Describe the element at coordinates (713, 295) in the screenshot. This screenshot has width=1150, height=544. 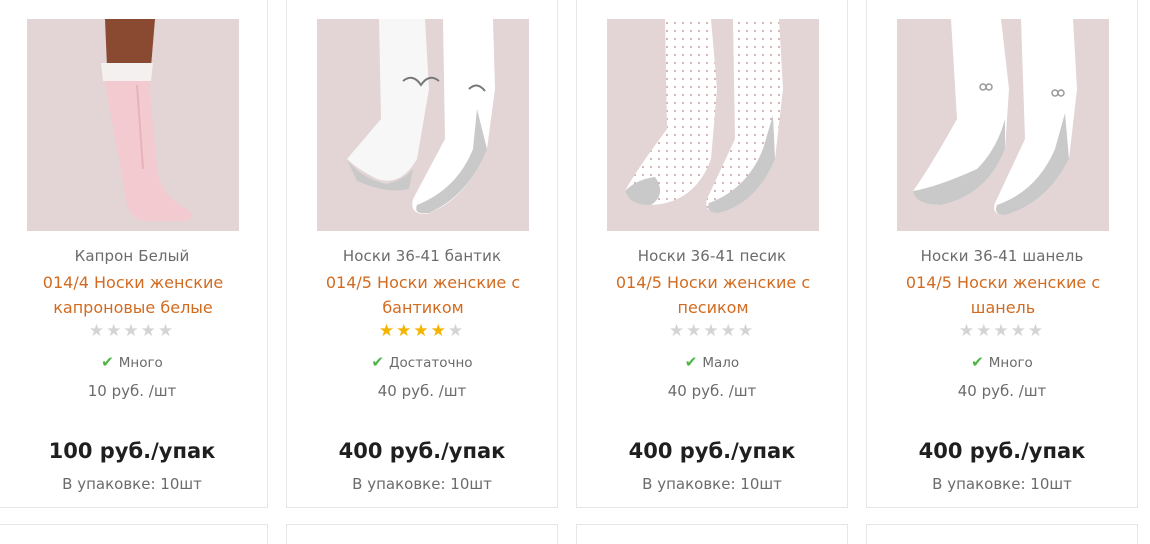
I see `product-title-link: 014/5 Носки женские с песиком` at that location.